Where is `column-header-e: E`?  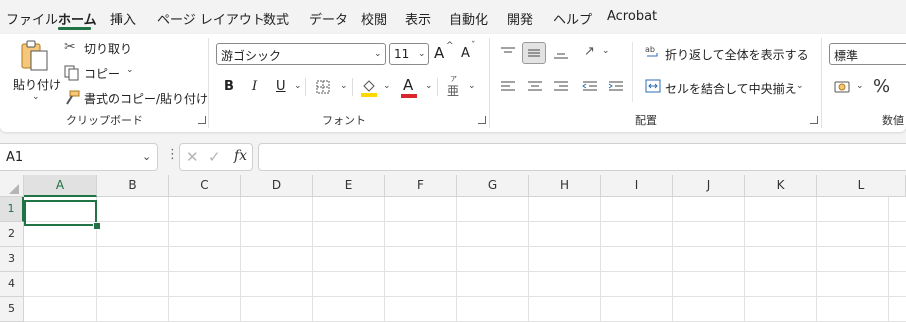 column-header-e: E is located at coordinates (349, 186).